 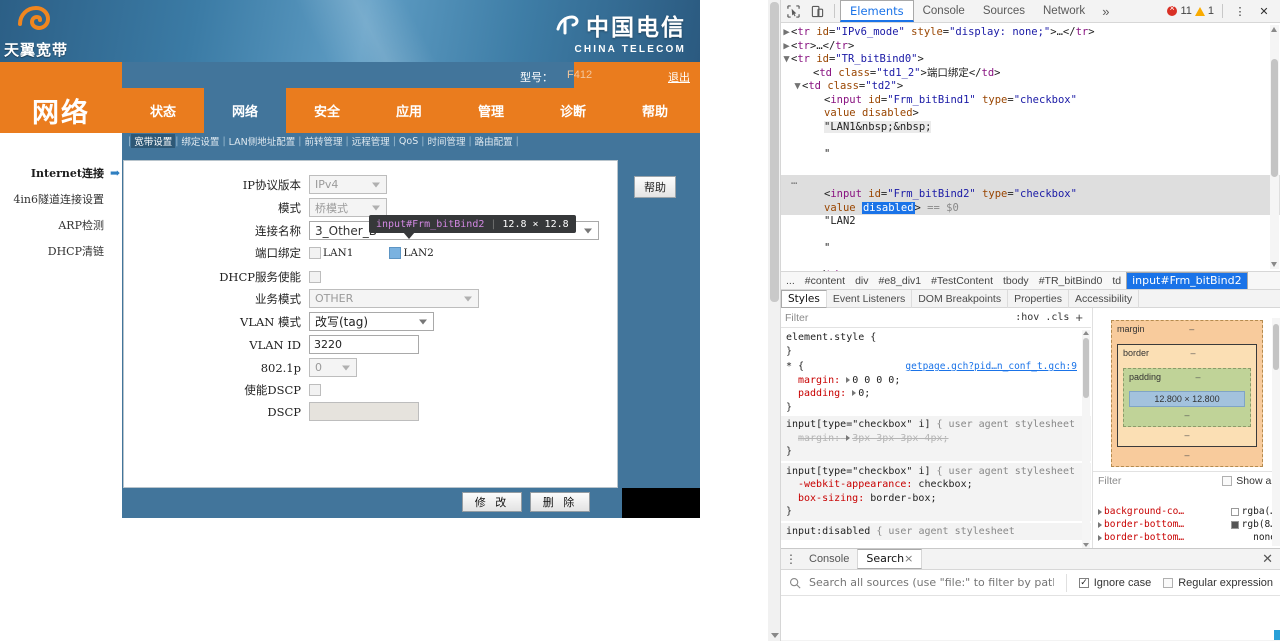 What do you see at coordinates (61, 225) in the screenshot?
I see `sidebar-item-2: ARP检测` at bounding box center [61, 225].